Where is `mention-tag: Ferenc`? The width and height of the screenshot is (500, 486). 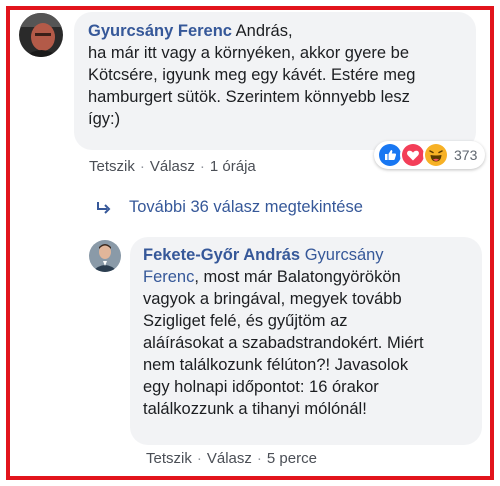 mention-tag: Ferenc is located at coordinates (168, 277).